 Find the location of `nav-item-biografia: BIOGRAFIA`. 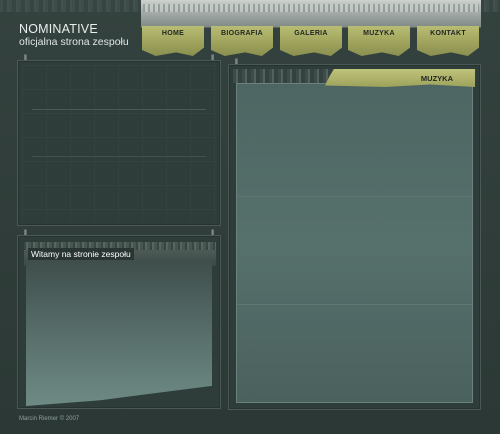

nav-item-biografia: BIOGRAFIA is located at coordinates (242, 41).